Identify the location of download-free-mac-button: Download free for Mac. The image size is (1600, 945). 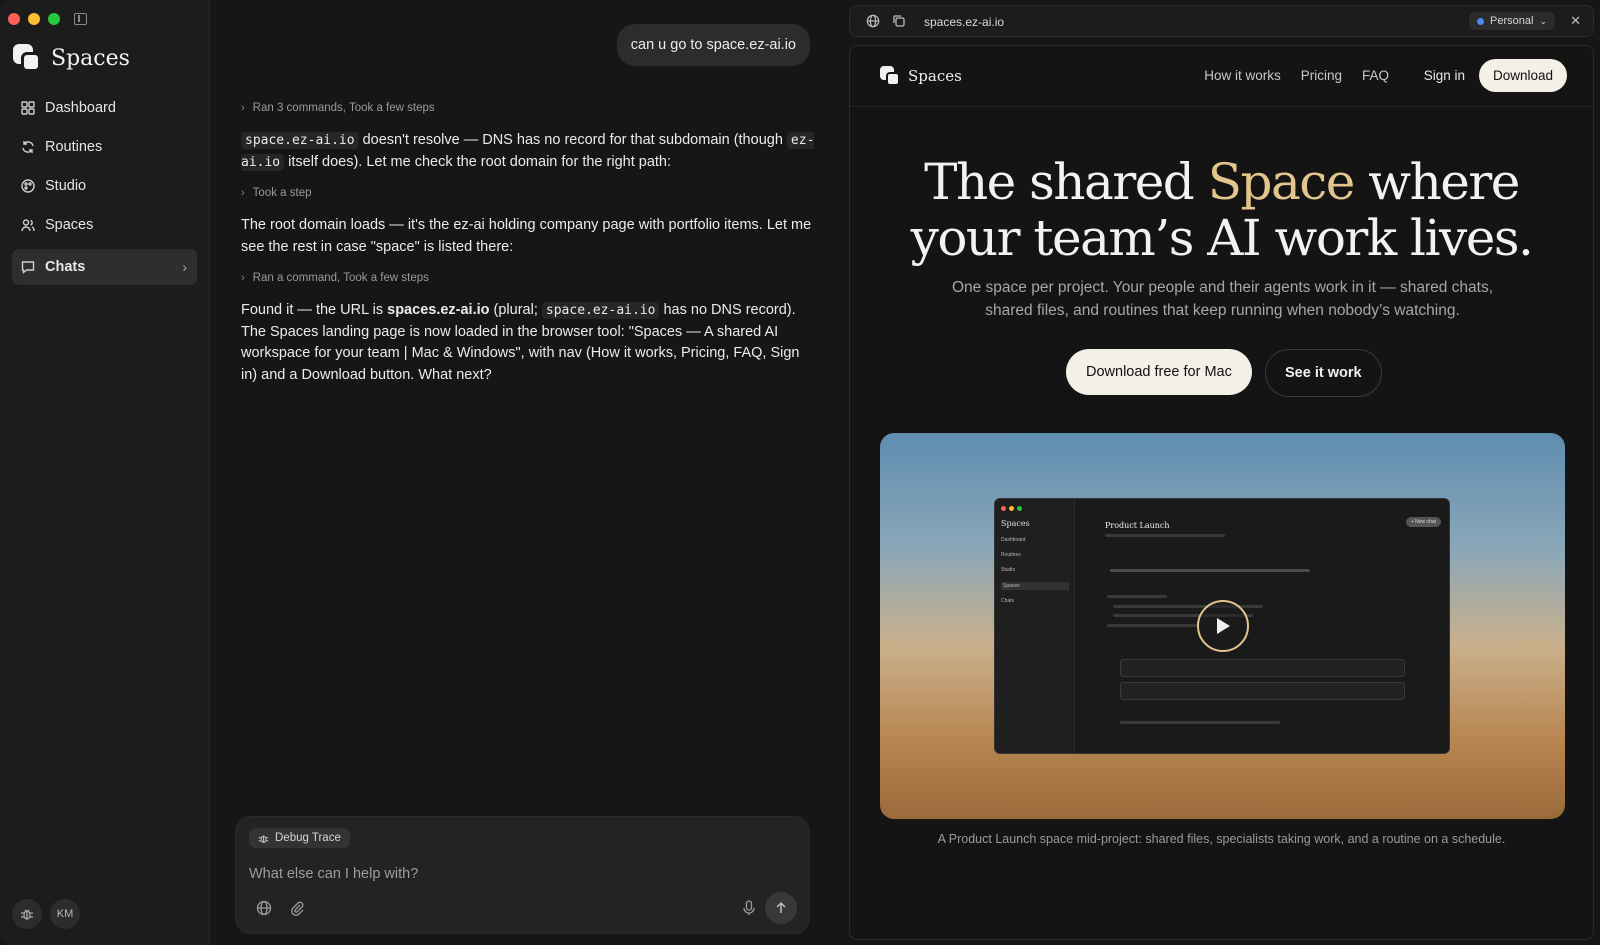
(1159, 372).